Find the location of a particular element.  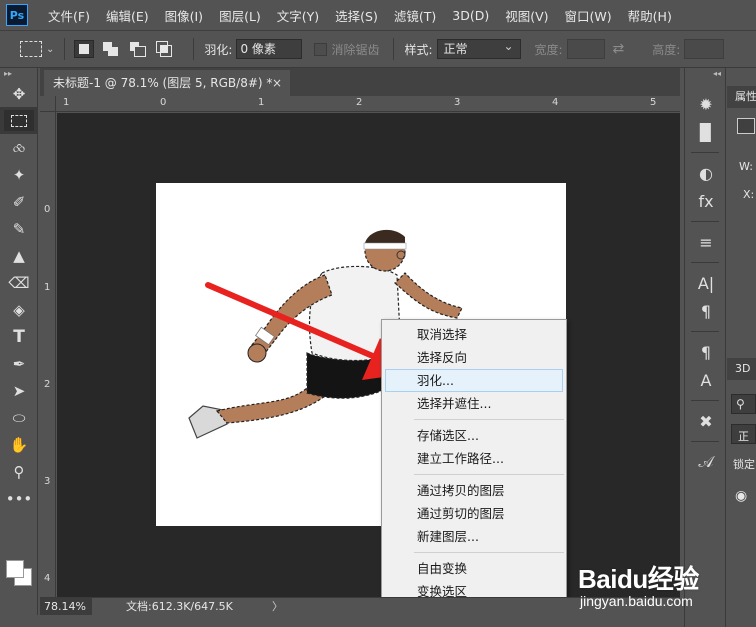

menu-edit: 编辑(E) is located at coordinates (127, 15).